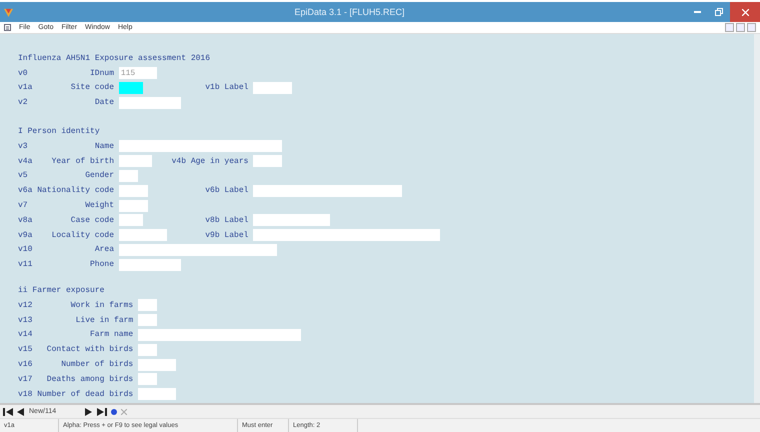 This screenshot has width=760, height=432. Describe the element at coordinates (25, 161) in the screenshot. I see `variable-name: v4a` at that location.